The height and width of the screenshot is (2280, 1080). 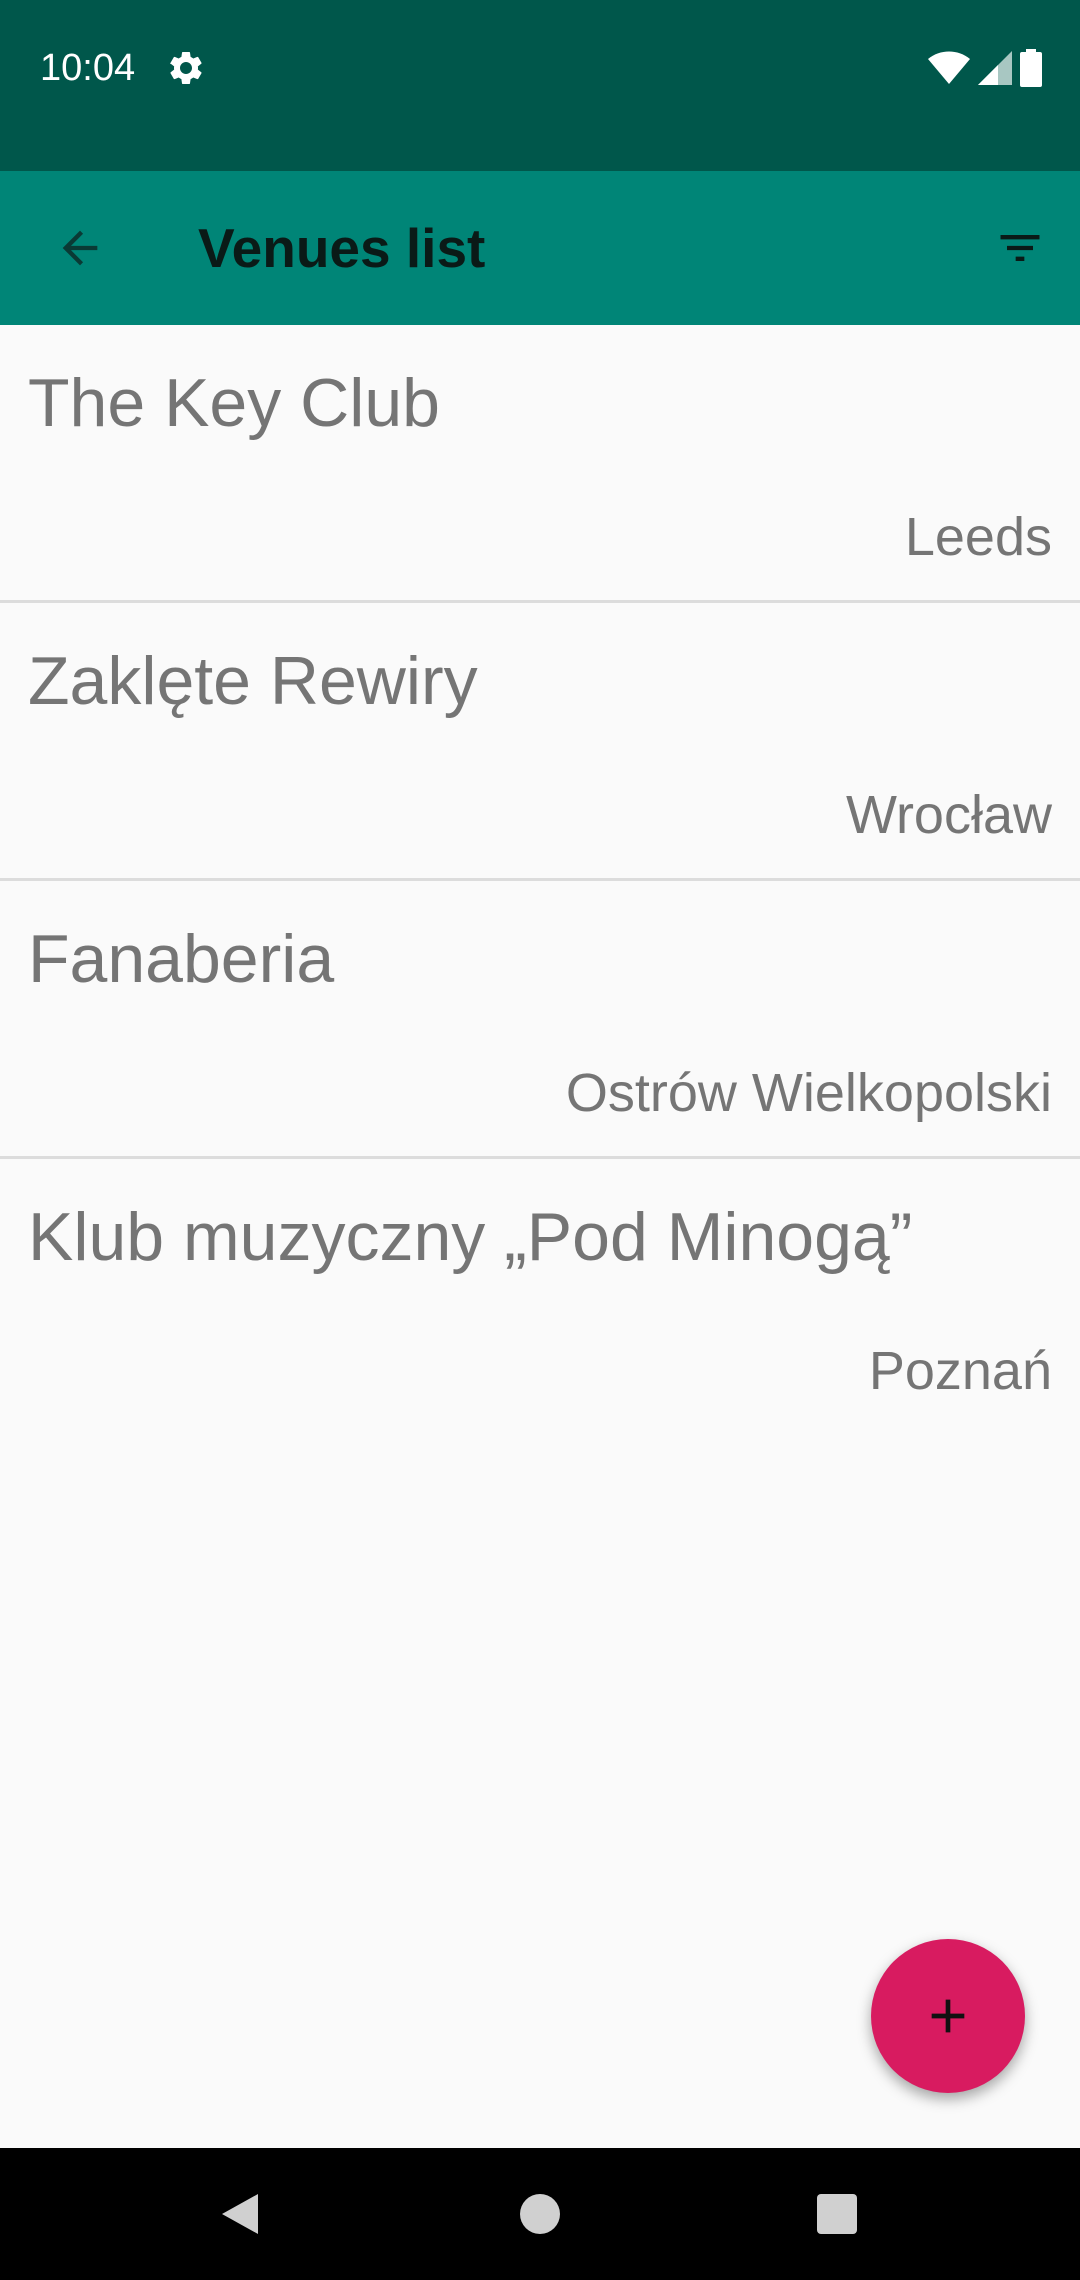 I want to click on add-icon, so click(x=948, y=2016).